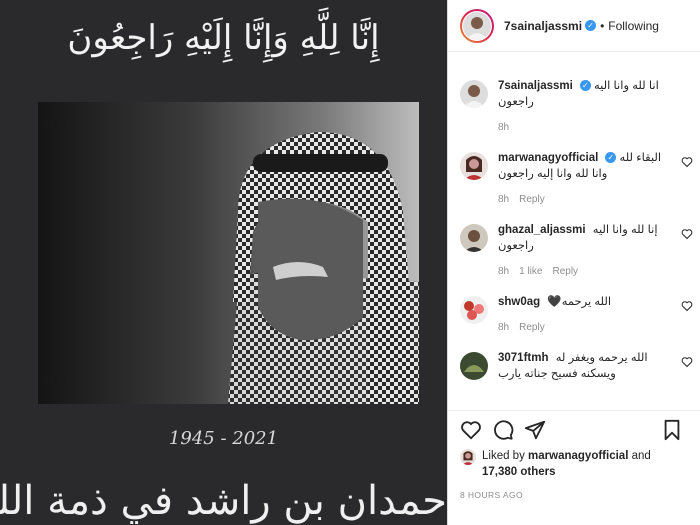 The image size is (700, 525). Describe the element at coordinates (503, 430) in the screenshot. I see `comment-icon` at that location.